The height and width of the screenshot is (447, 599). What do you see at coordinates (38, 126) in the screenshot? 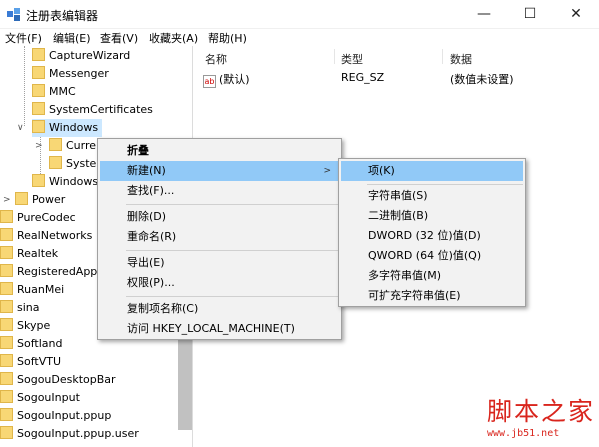
I see `folder-open-icon` at bounding box center [38, 126].